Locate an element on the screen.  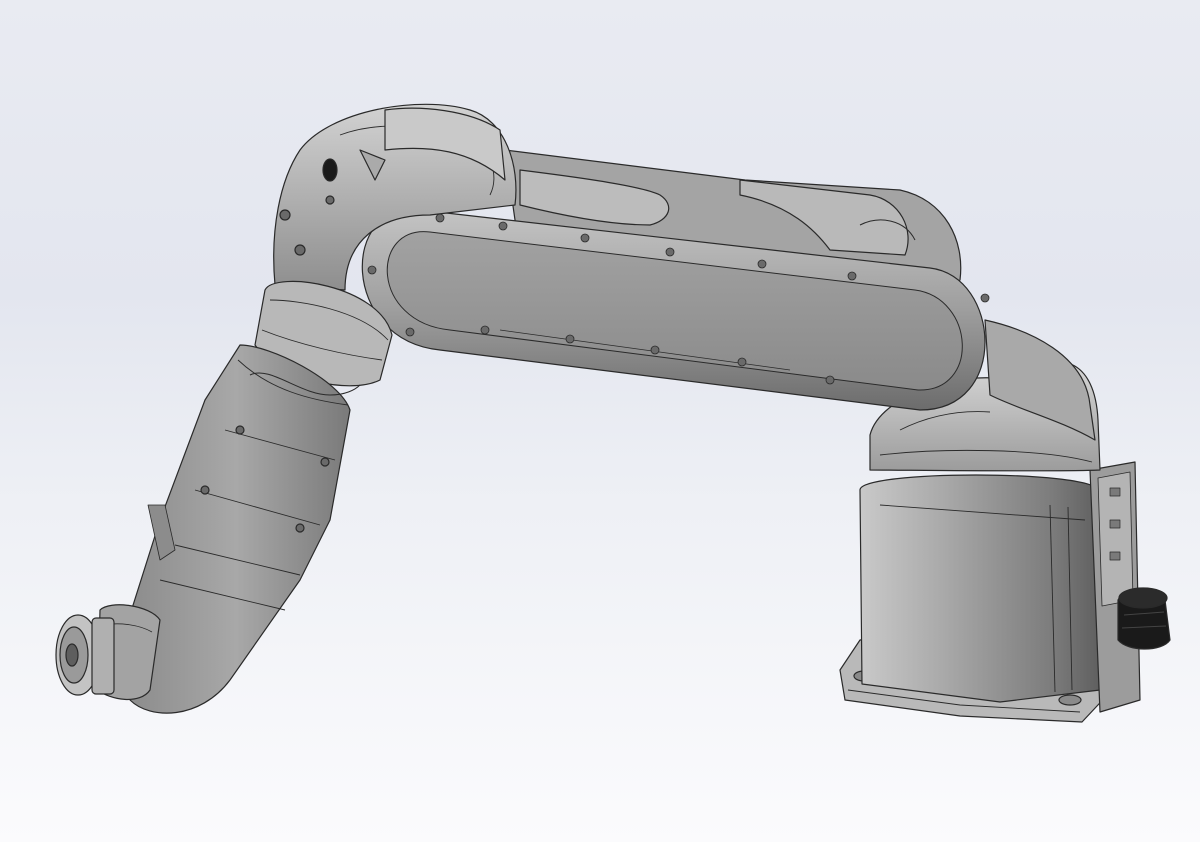
connector-icon is located at coordinates (1144, 618).